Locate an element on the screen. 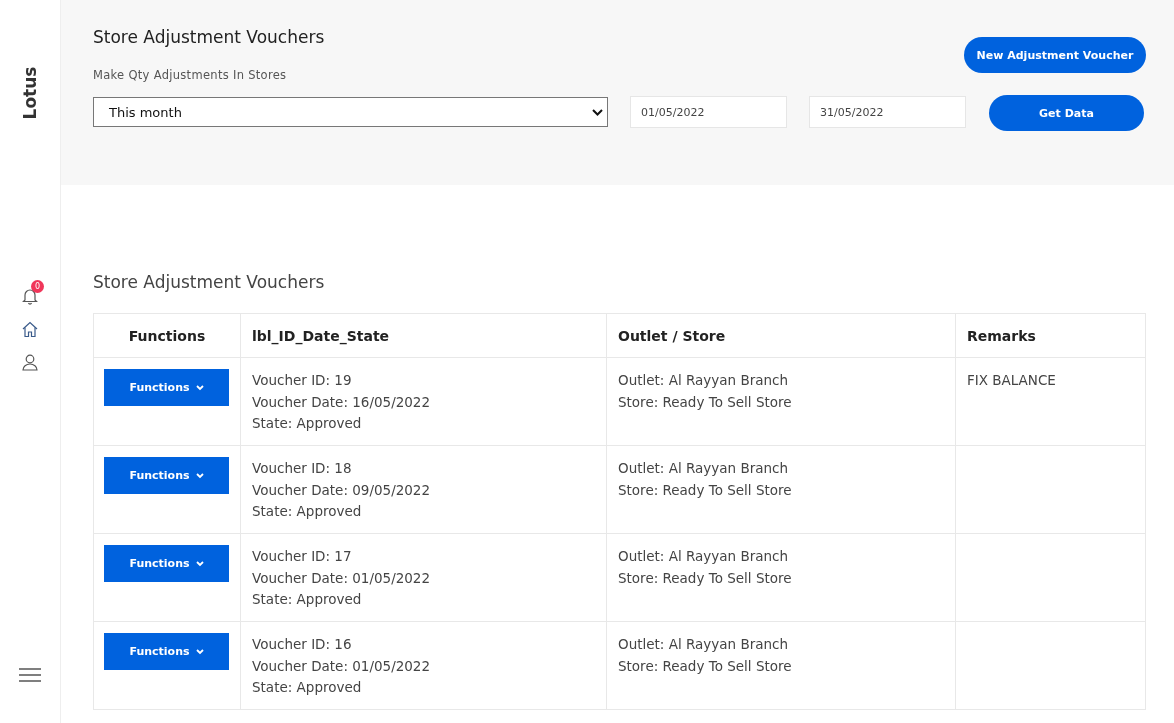 This screenshot has width=1174, height=723. period-select: This month is located at coordinates (350, 112).